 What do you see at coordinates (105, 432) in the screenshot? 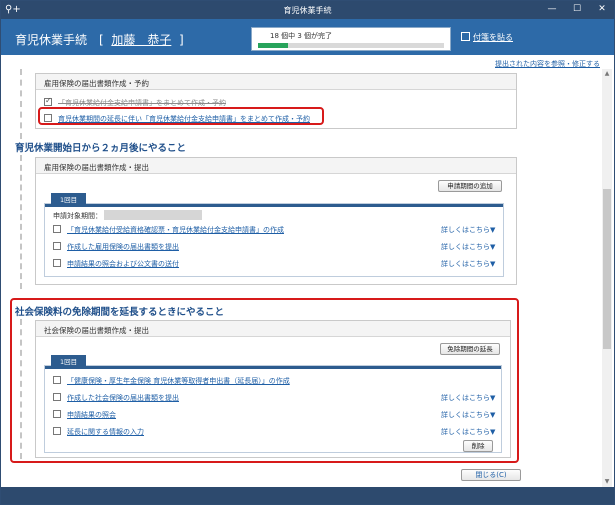
I see `task-link: 延長に関する情報の入力` at bounding box center [105, 432].